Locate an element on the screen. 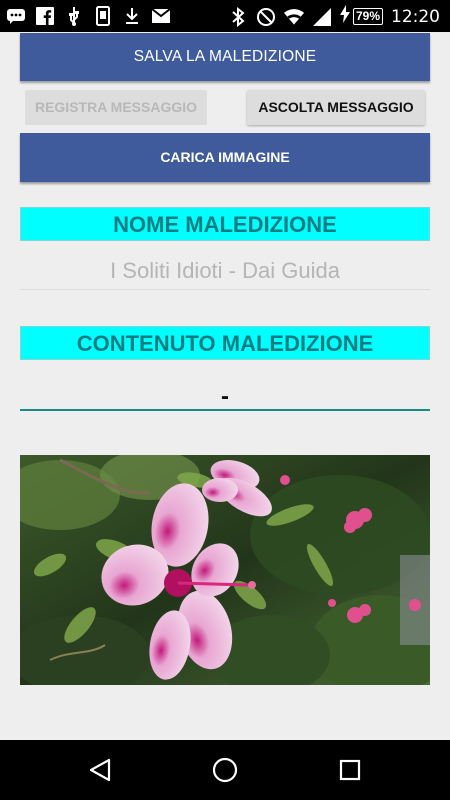  curse-name-label: NOME MALEDIZIONE is located at coordinates (225, 224).